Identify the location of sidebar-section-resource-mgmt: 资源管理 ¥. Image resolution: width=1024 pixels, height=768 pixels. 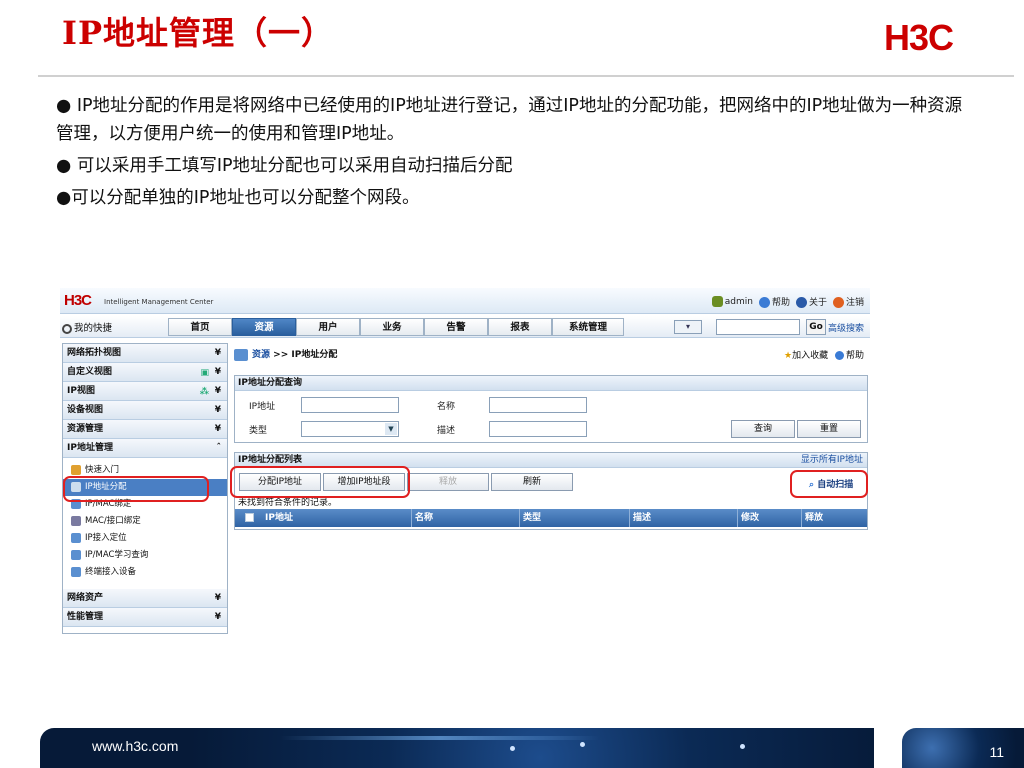
(145, 429).